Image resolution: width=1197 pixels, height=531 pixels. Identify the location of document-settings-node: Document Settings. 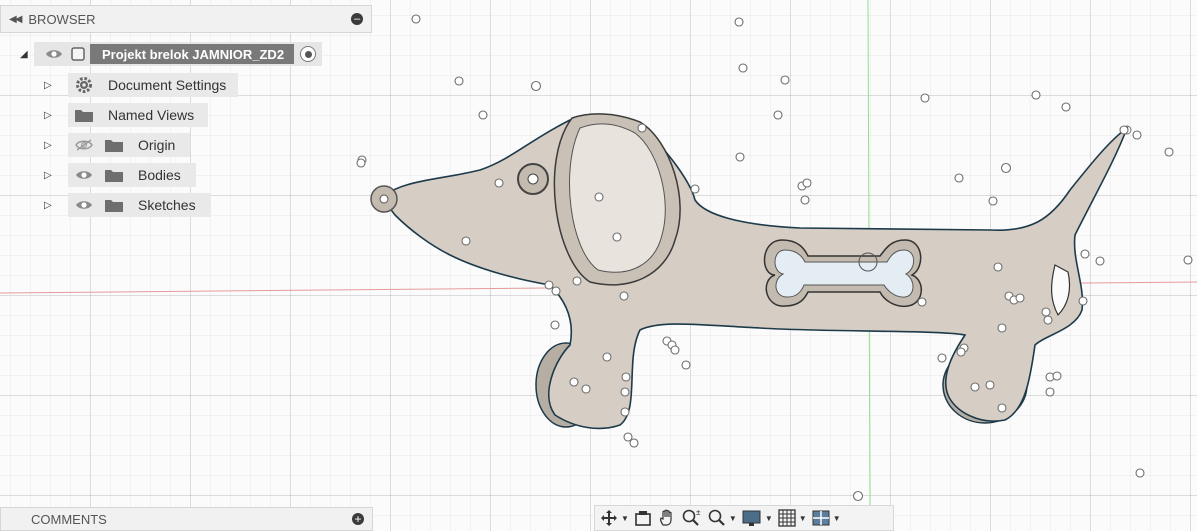
(153, 85).